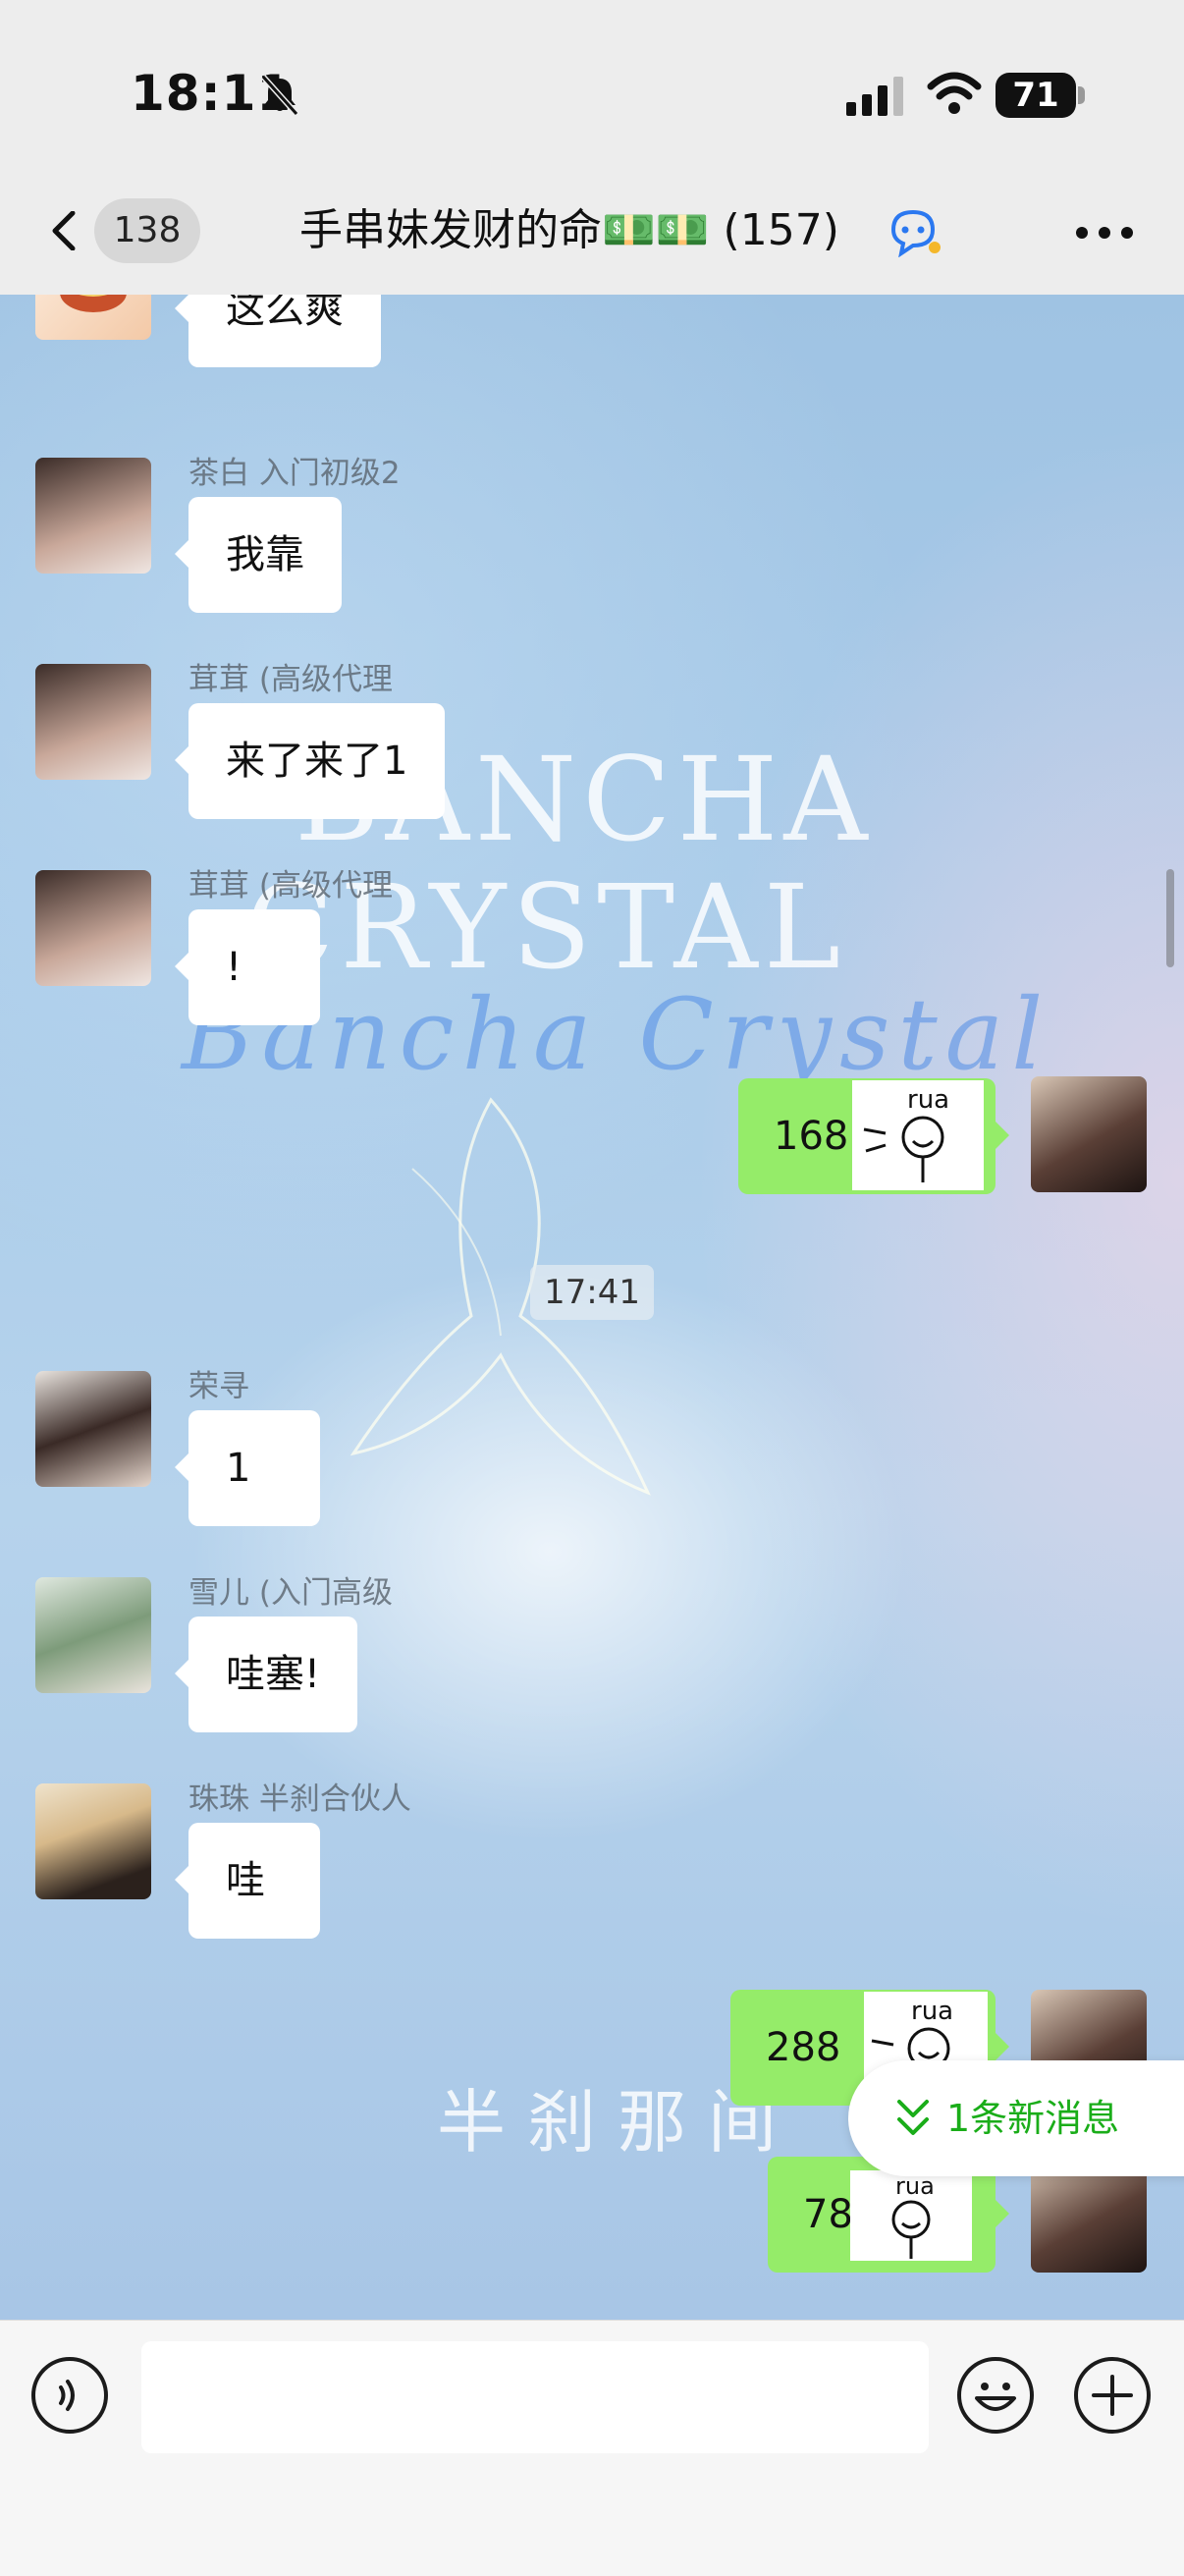 This screenshot has width=1184, height=2576. Describe the element at coordinates (218, 1386) in the screenshot. I see `sender-name: 荣寻` at that location.